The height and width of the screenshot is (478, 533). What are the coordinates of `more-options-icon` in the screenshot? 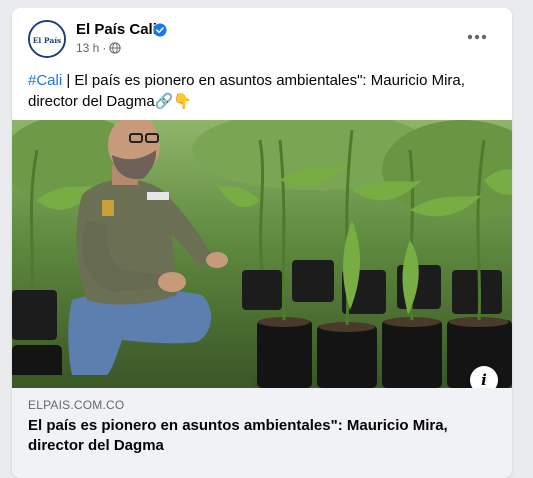 It's located at (477, 37).